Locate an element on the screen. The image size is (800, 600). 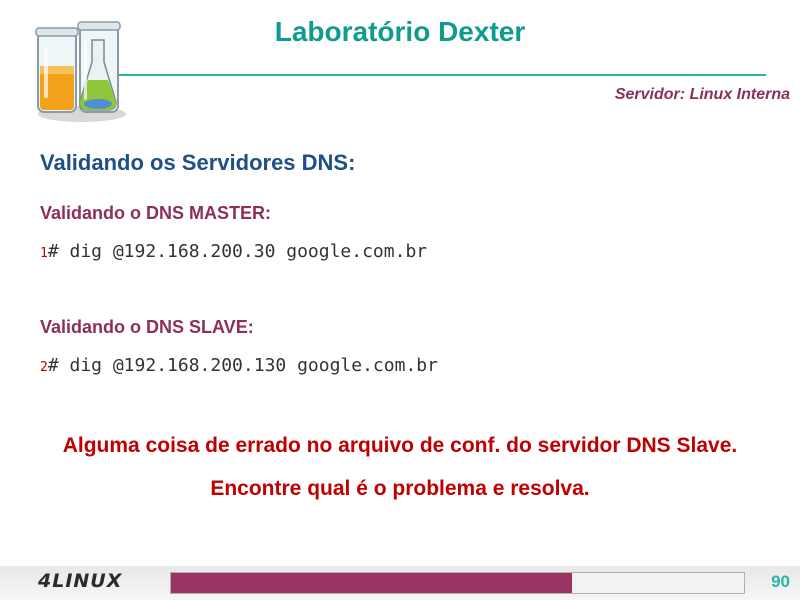
page-number: 90 is located at coordinates (780, 581).